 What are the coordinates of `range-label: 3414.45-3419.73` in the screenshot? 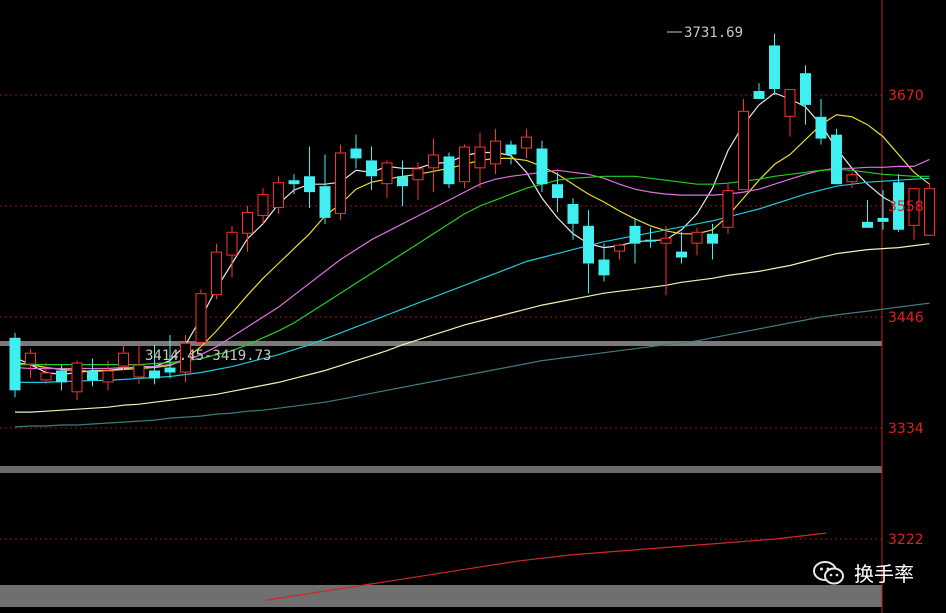 It's located at (208, 356).